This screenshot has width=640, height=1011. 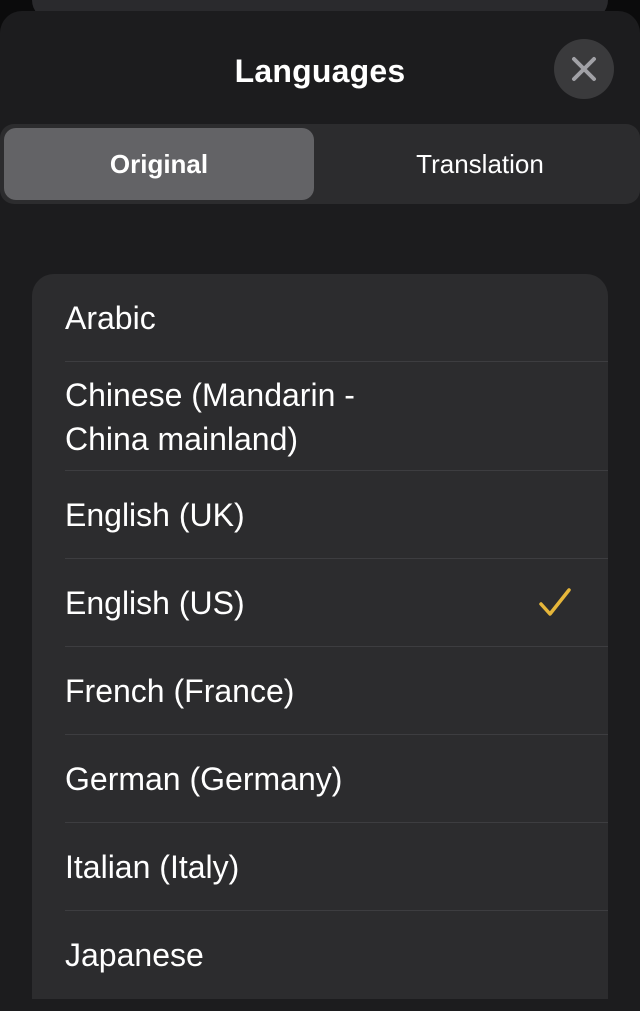 I want to click on close-button, so click(x=584, y=69).